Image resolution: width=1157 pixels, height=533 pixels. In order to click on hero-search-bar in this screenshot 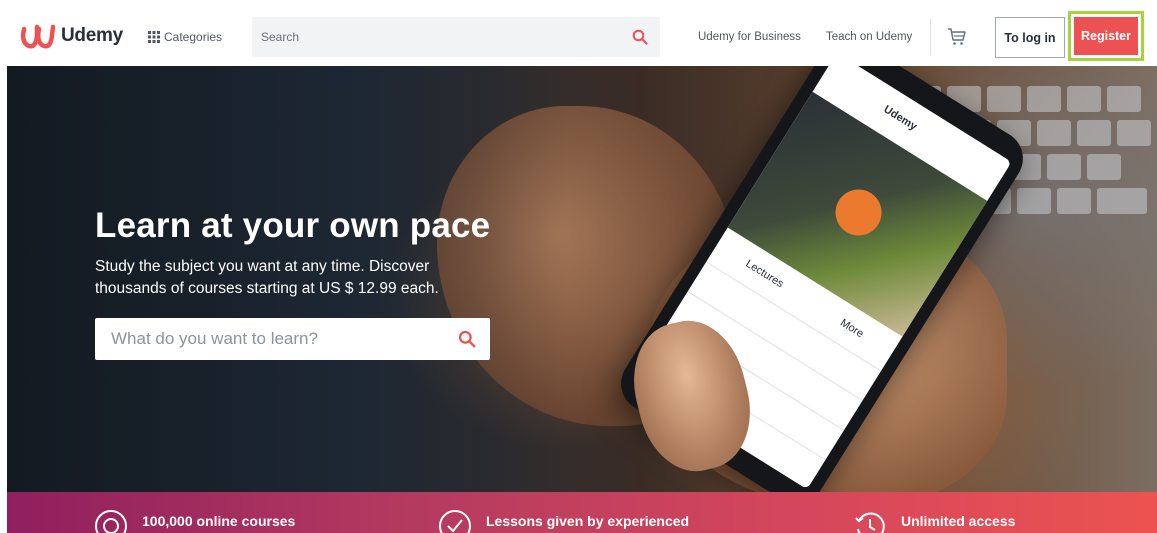, I will do `click(292, 339)`.